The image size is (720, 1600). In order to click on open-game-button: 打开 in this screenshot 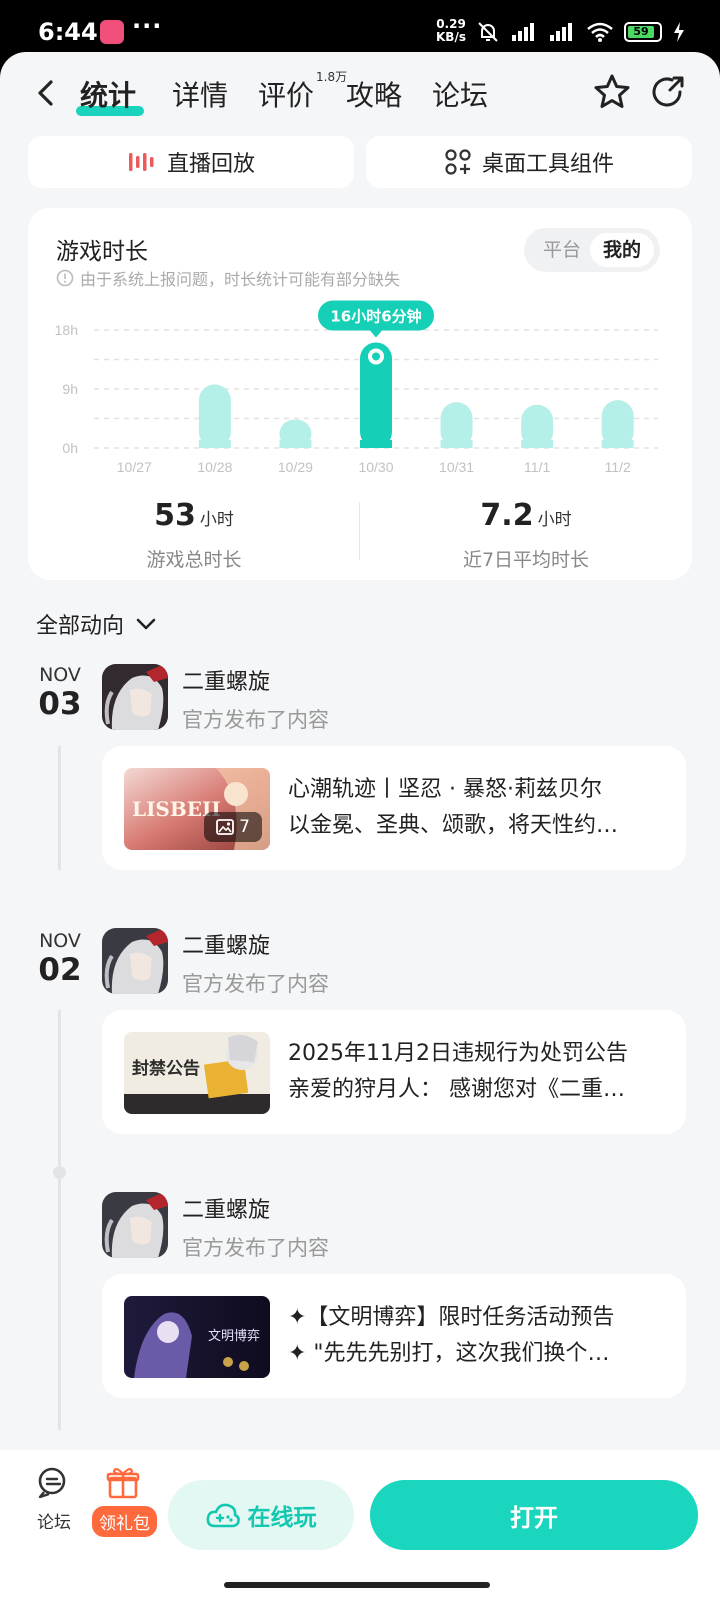, I will do `click(534, 1515)`.